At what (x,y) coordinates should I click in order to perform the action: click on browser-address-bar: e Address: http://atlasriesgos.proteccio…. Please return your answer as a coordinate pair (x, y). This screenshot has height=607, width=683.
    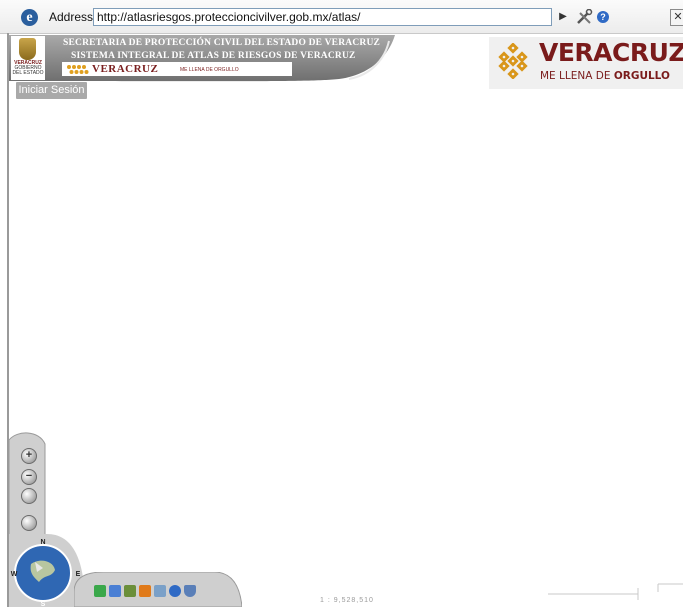
    Looking at the image, I should click on (341, 17).